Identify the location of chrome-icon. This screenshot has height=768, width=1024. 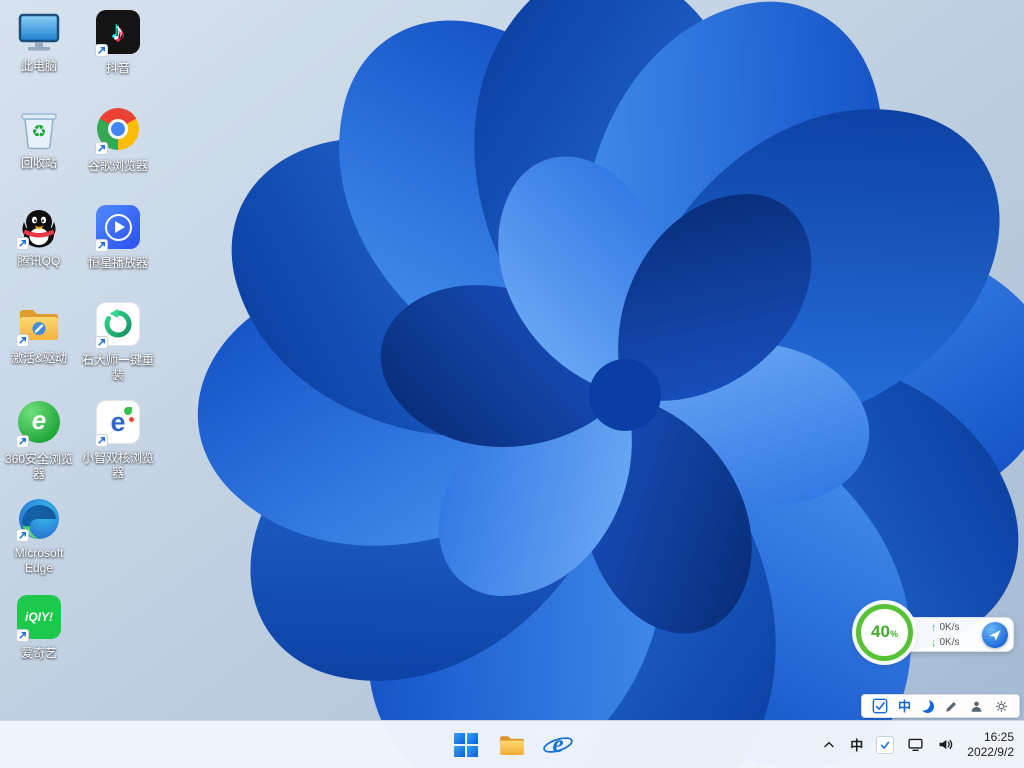
(118, 132).